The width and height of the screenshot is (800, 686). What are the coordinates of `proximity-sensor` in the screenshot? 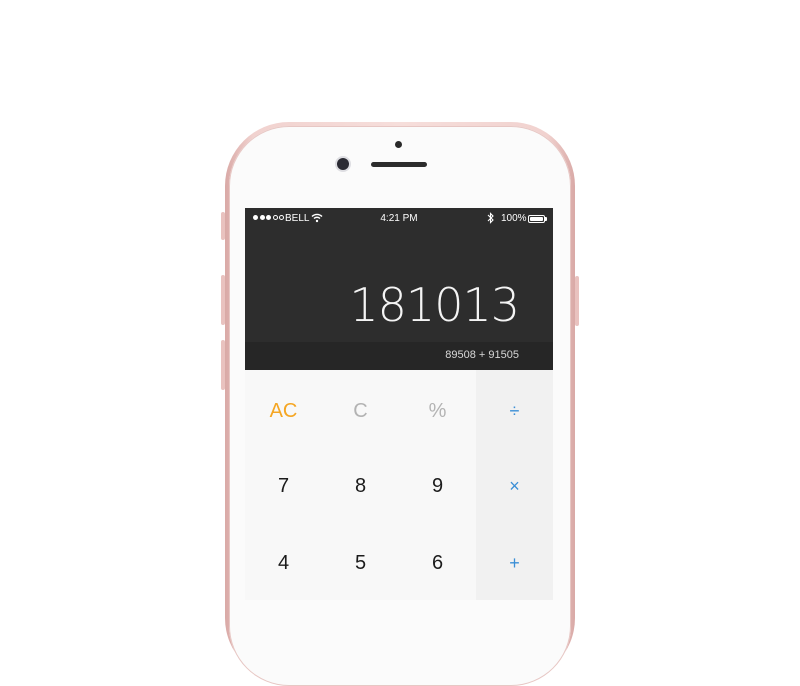 It's located at (398, 144).